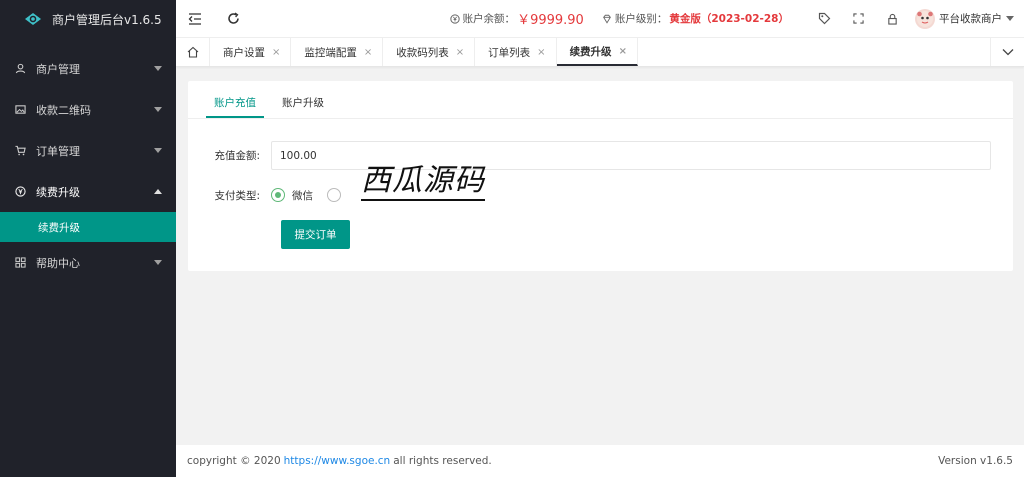 The width and height of the screenshot is (1024, 477). What do you see at coordinates (892, 19) in the screenshot?
I see `lock-icon` at bounding box center [892, 19].